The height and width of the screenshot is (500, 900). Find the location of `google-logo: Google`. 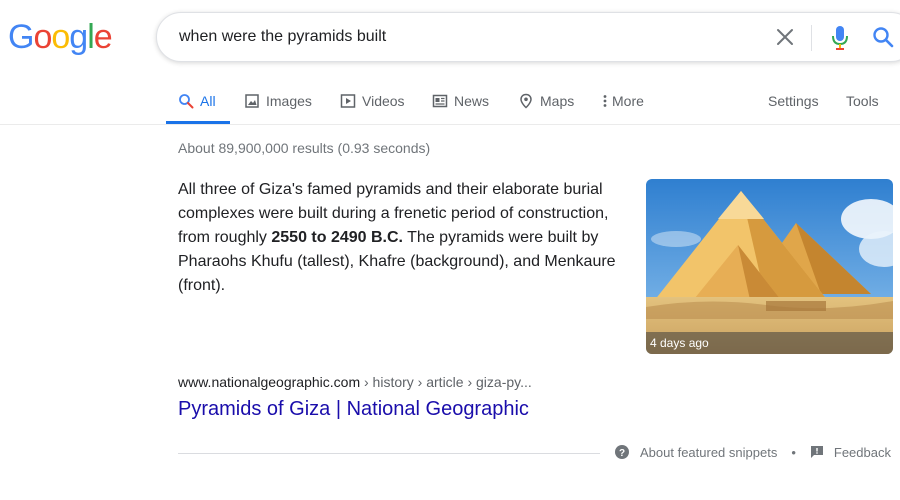

google-logo: Google is located at coordinates (60, 37).